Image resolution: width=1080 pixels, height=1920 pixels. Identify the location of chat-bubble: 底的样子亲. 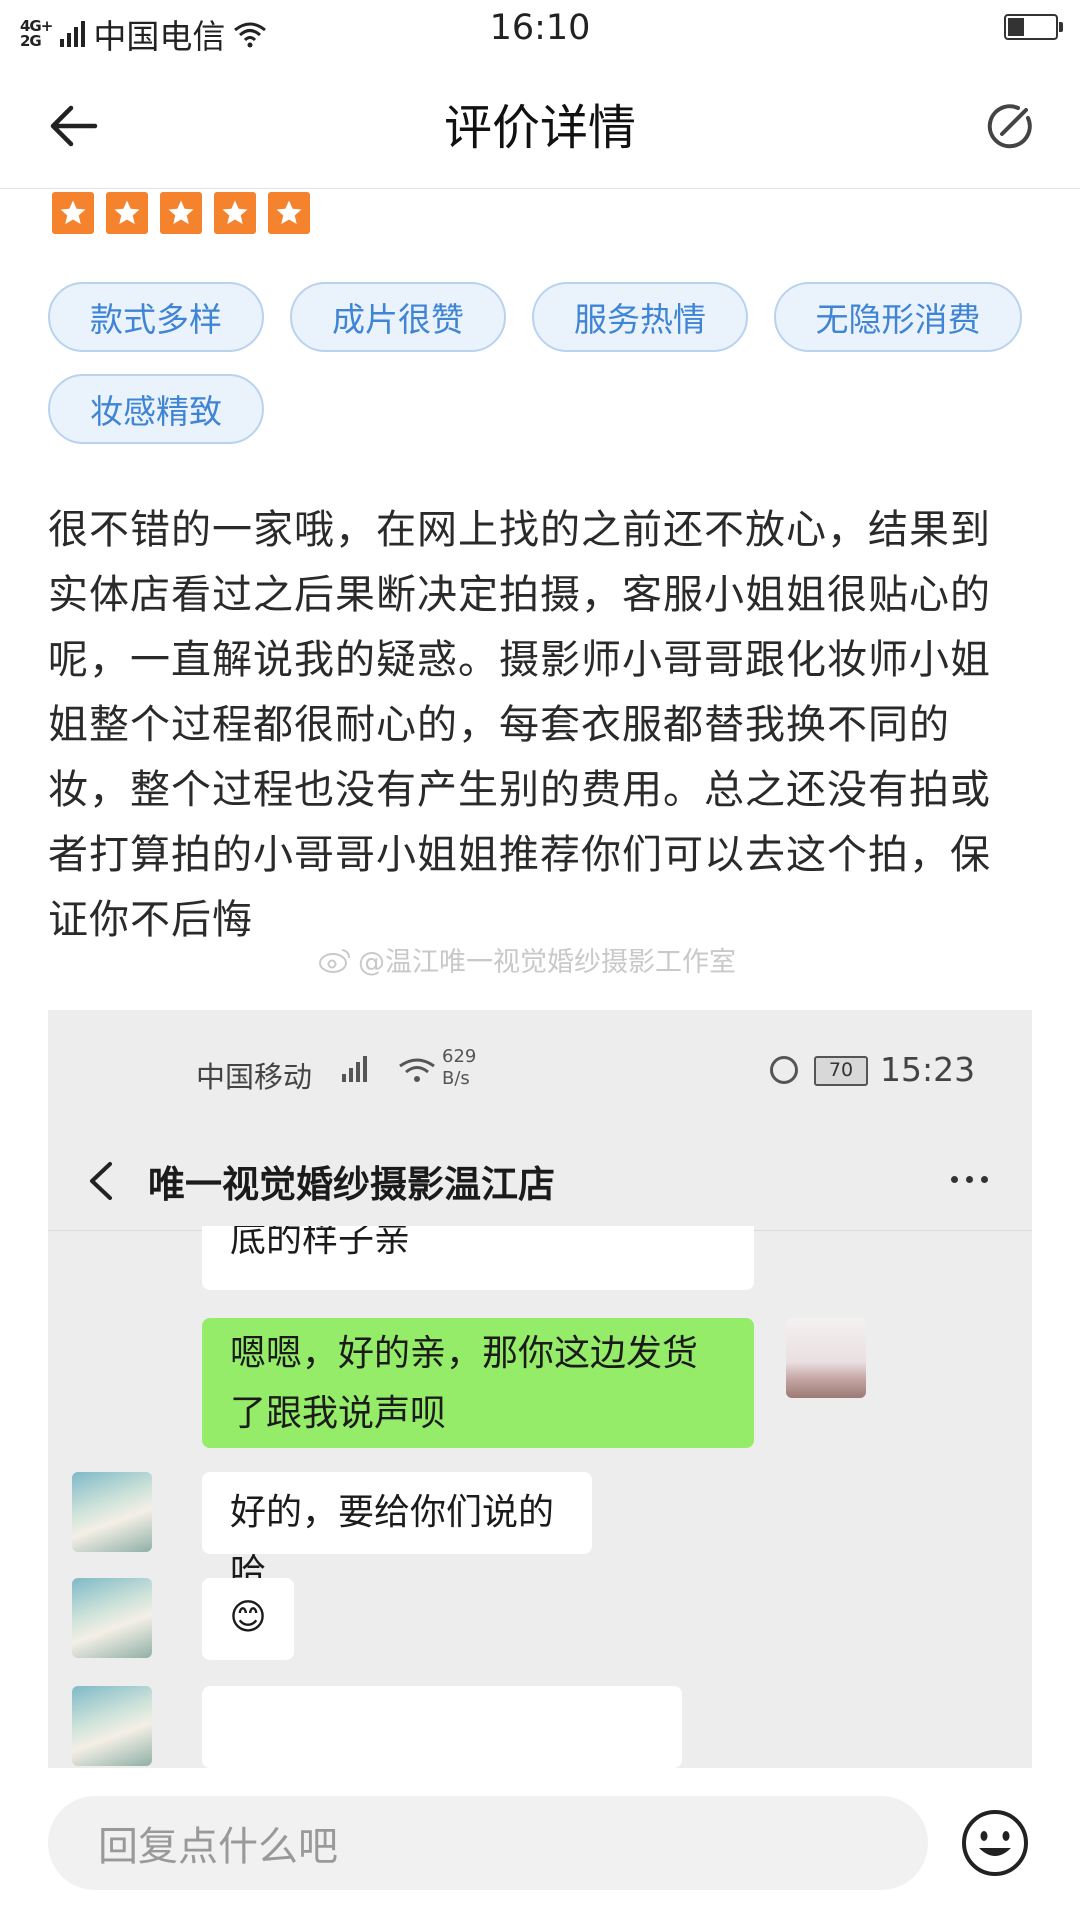
(478, 1258).